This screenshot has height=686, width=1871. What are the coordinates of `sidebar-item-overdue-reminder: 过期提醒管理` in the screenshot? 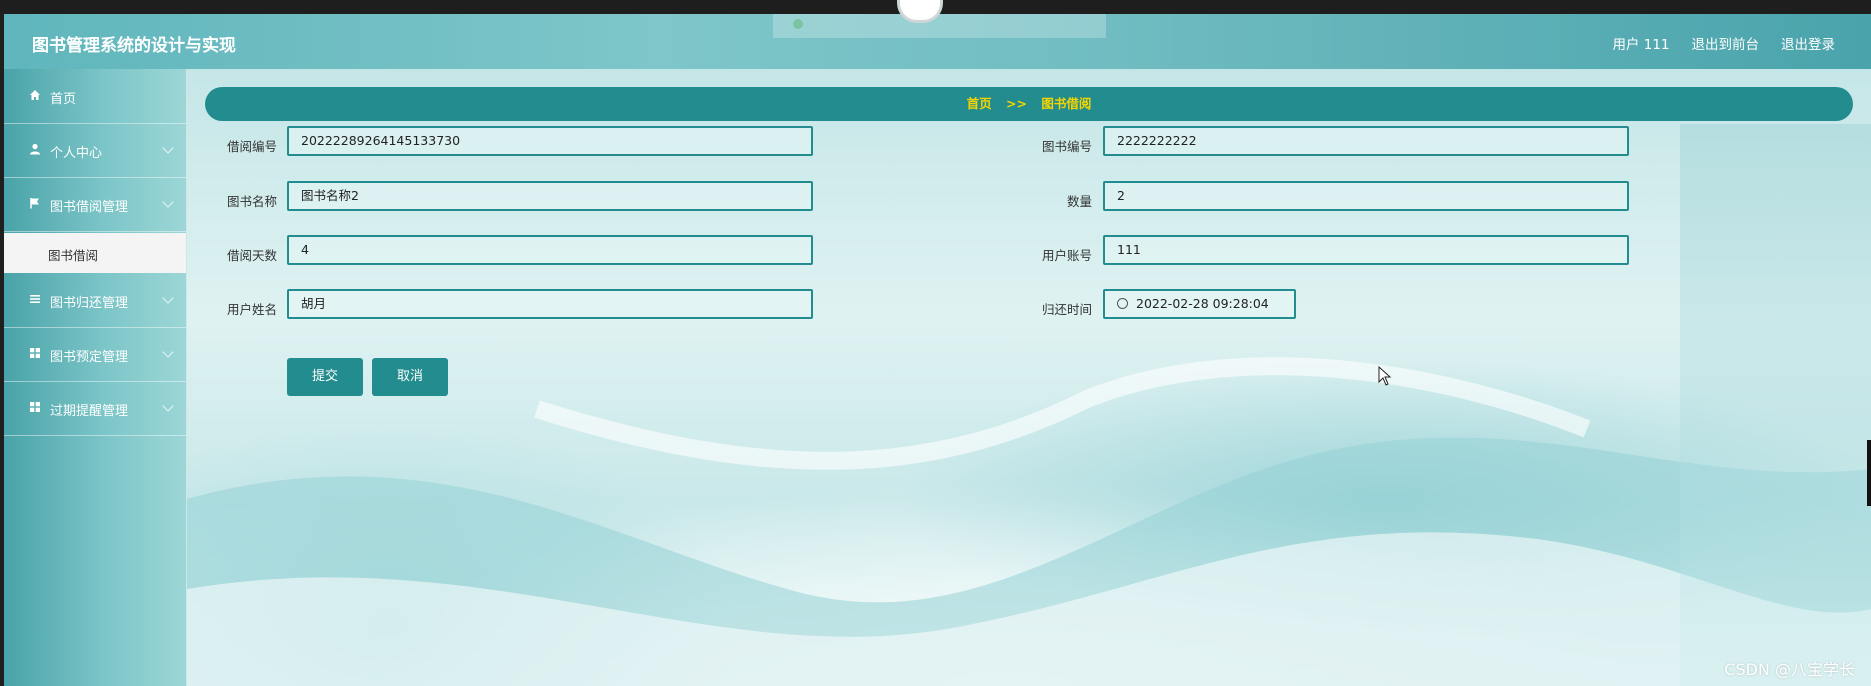 It's located at (95, 408).